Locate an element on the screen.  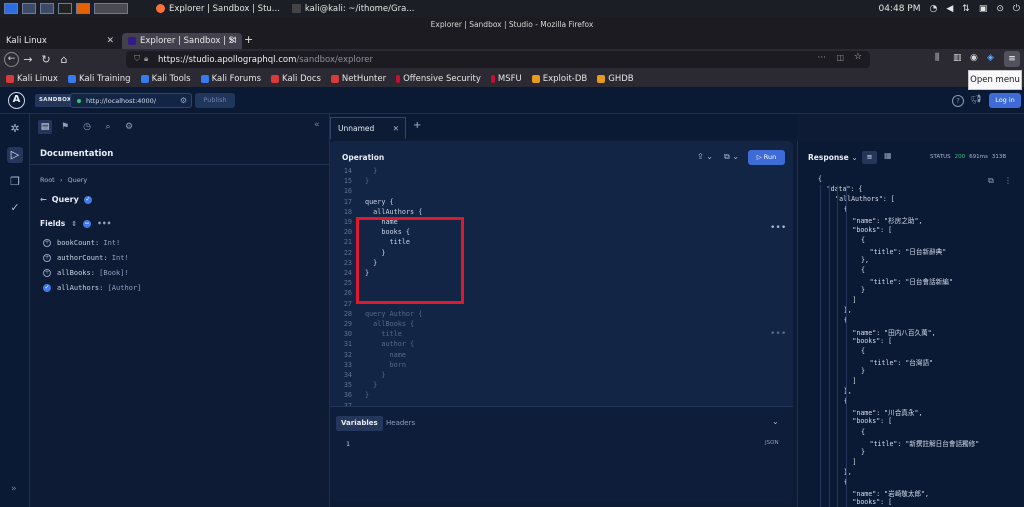
expand-chevron-icon: » is located at coordinates (14, 489).